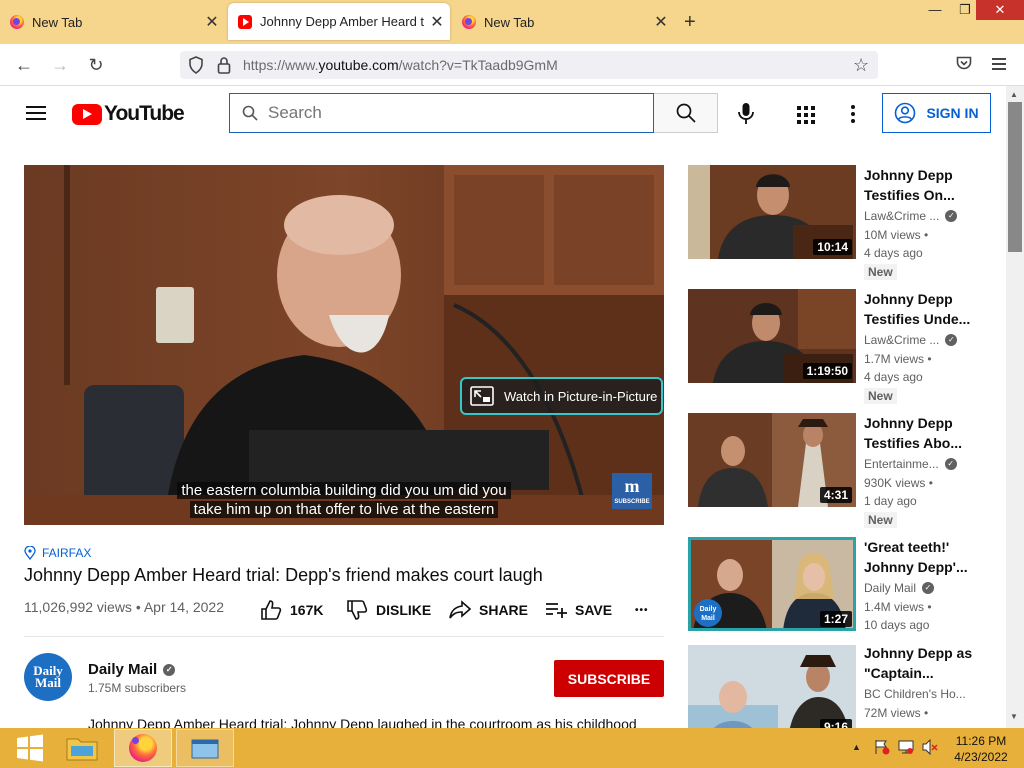 This screenshot has width=1024, height=768. I want to click on channel-watermark: m SUBSCRIBE, so click(632, 491).